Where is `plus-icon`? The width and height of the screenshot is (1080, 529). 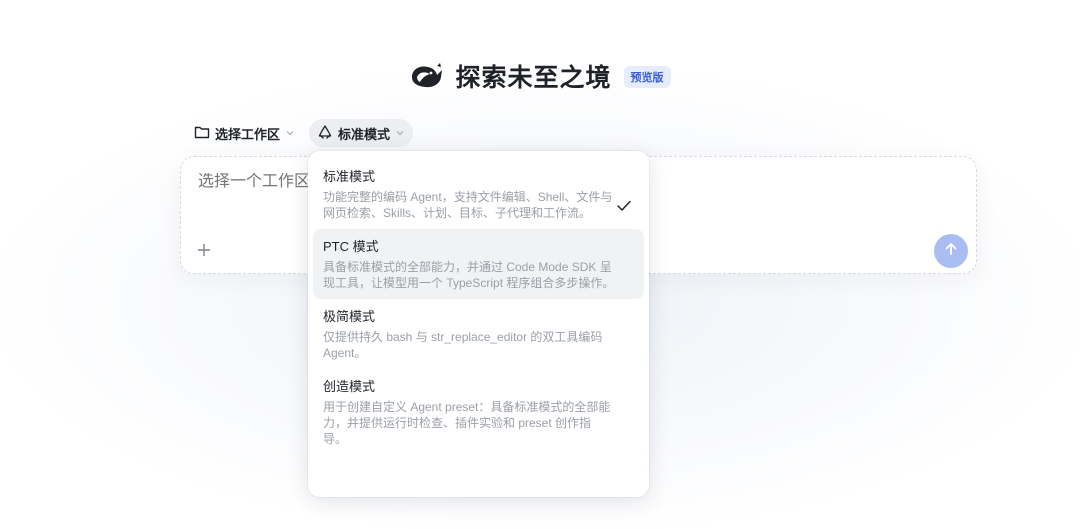
plus-icon is located at coordinates (204, 252).